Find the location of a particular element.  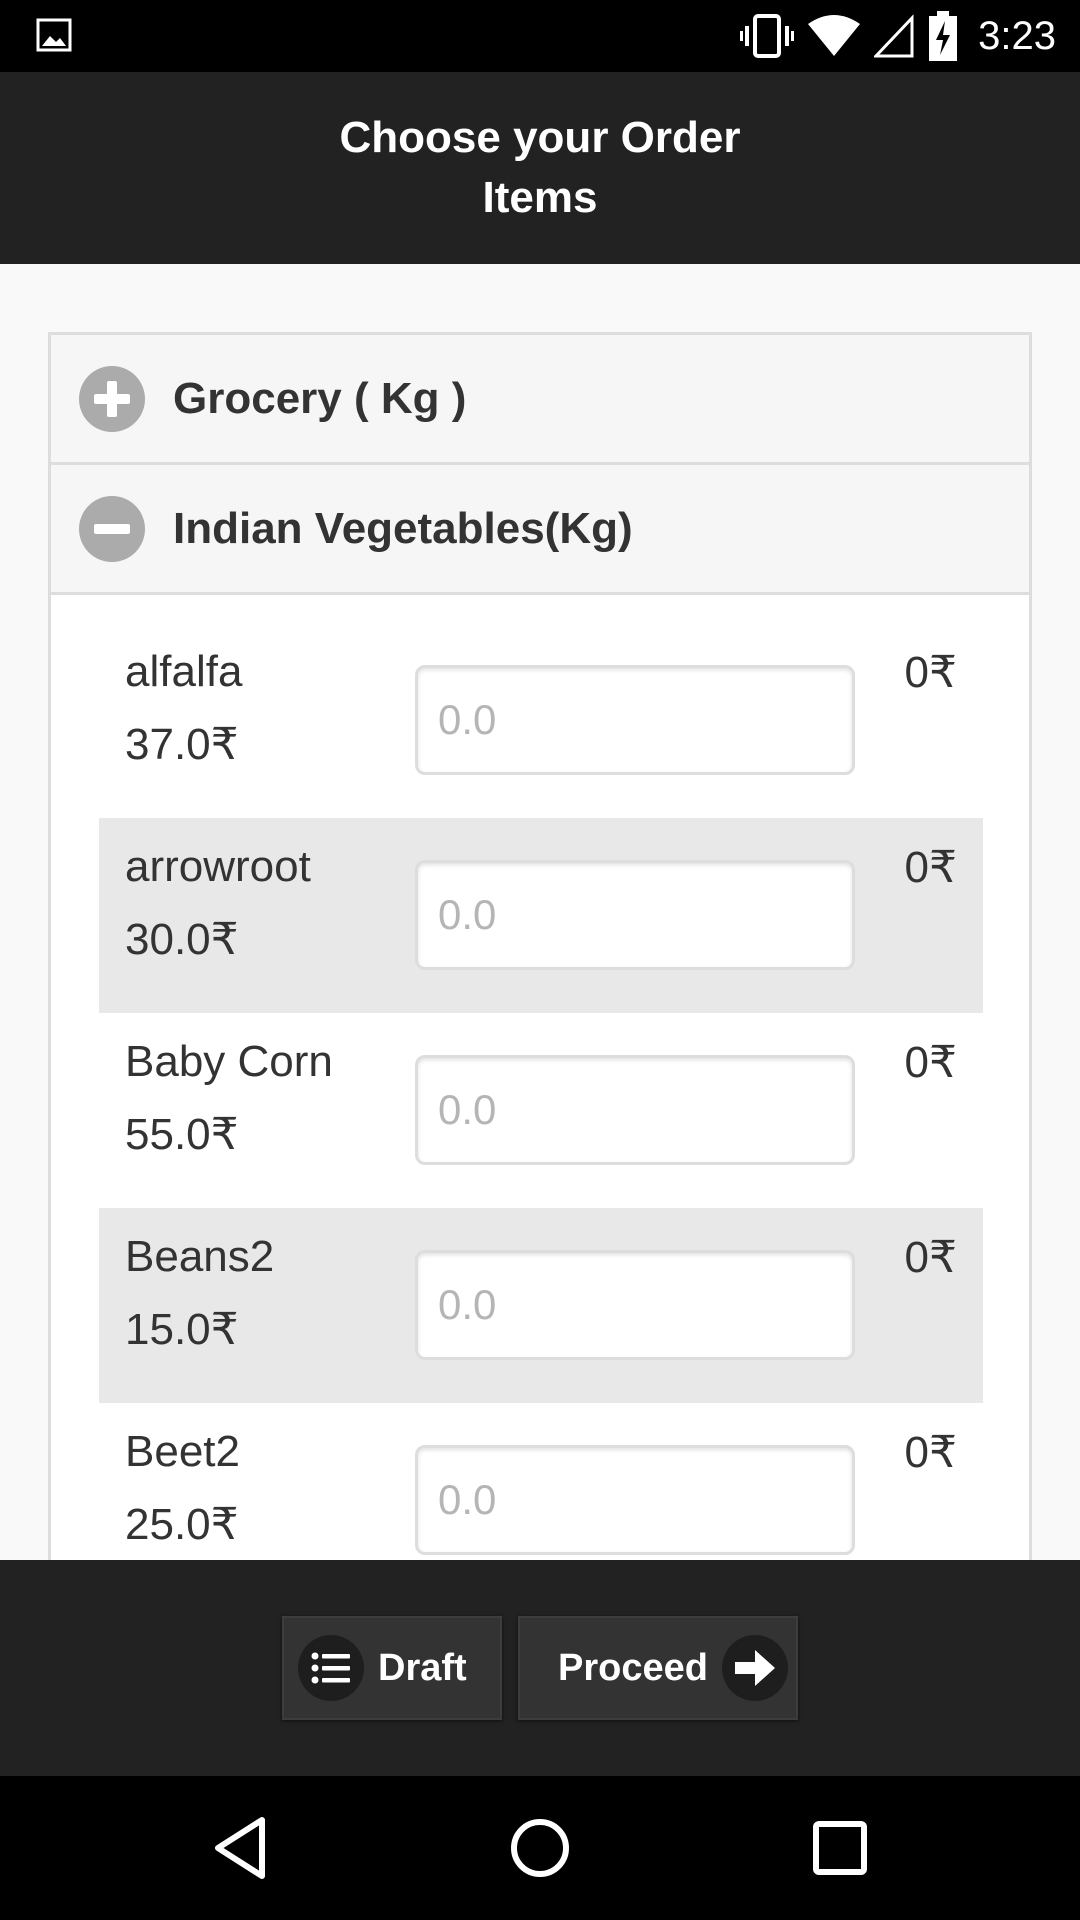

list-item: Beans2 15.0₹ 0₹ is located at coordinates (541, 1305).